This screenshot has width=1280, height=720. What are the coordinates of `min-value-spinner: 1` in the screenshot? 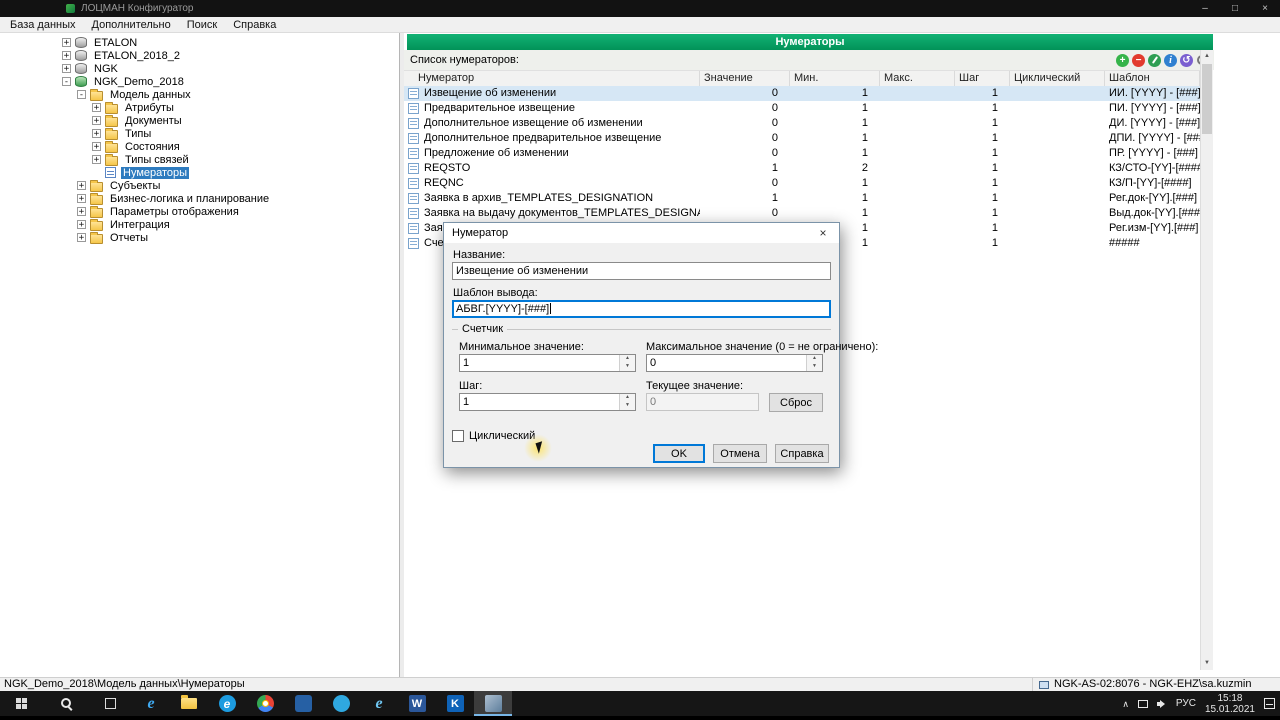 It's located at (547, 363).